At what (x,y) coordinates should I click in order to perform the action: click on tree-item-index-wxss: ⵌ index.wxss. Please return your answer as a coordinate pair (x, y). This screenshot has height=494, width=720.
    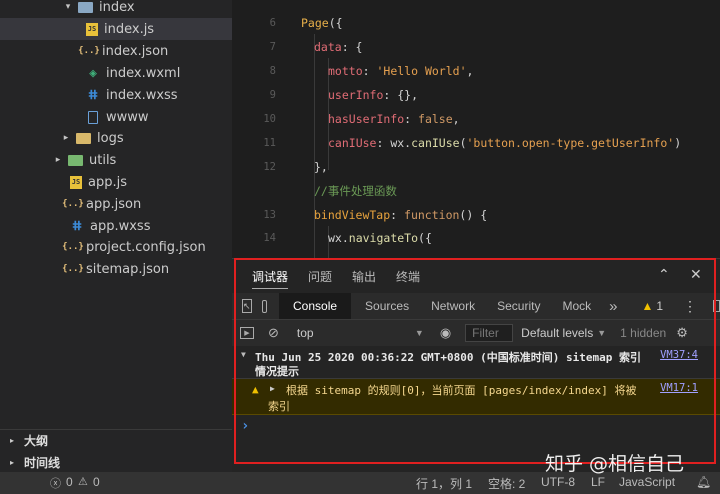
    Looking at the image, I should click on (116, 95).